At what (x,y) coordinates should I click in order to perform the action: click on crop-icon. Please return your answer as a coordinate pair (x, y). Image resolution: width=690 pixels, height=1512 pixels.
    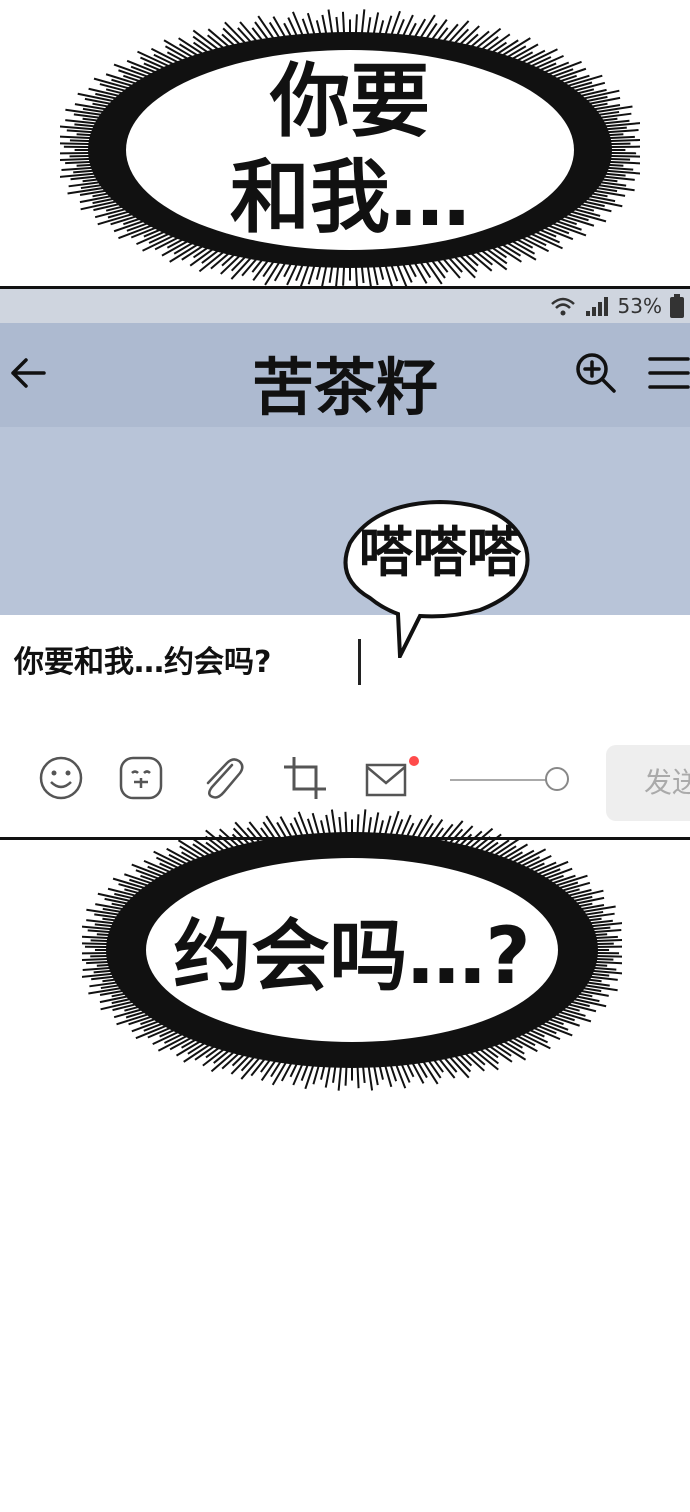
    Looking at the image, I should click on (305, 778).